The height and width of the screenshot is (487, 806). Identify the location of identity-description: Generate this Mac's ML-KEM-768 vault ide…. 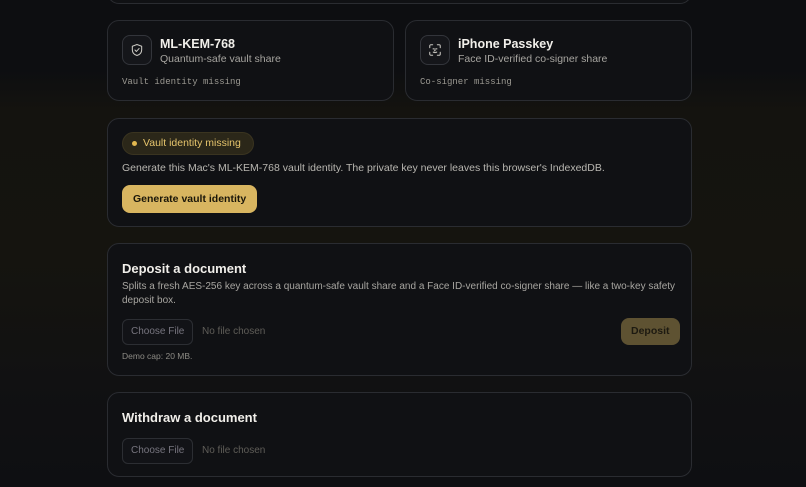
(363, 168).